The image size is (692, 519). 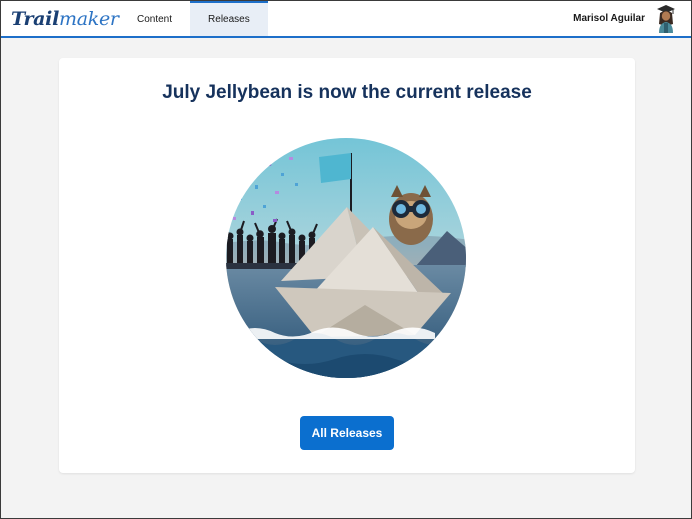 I want to click on all-releases-button: All Releases, so click(x=347, y=433).